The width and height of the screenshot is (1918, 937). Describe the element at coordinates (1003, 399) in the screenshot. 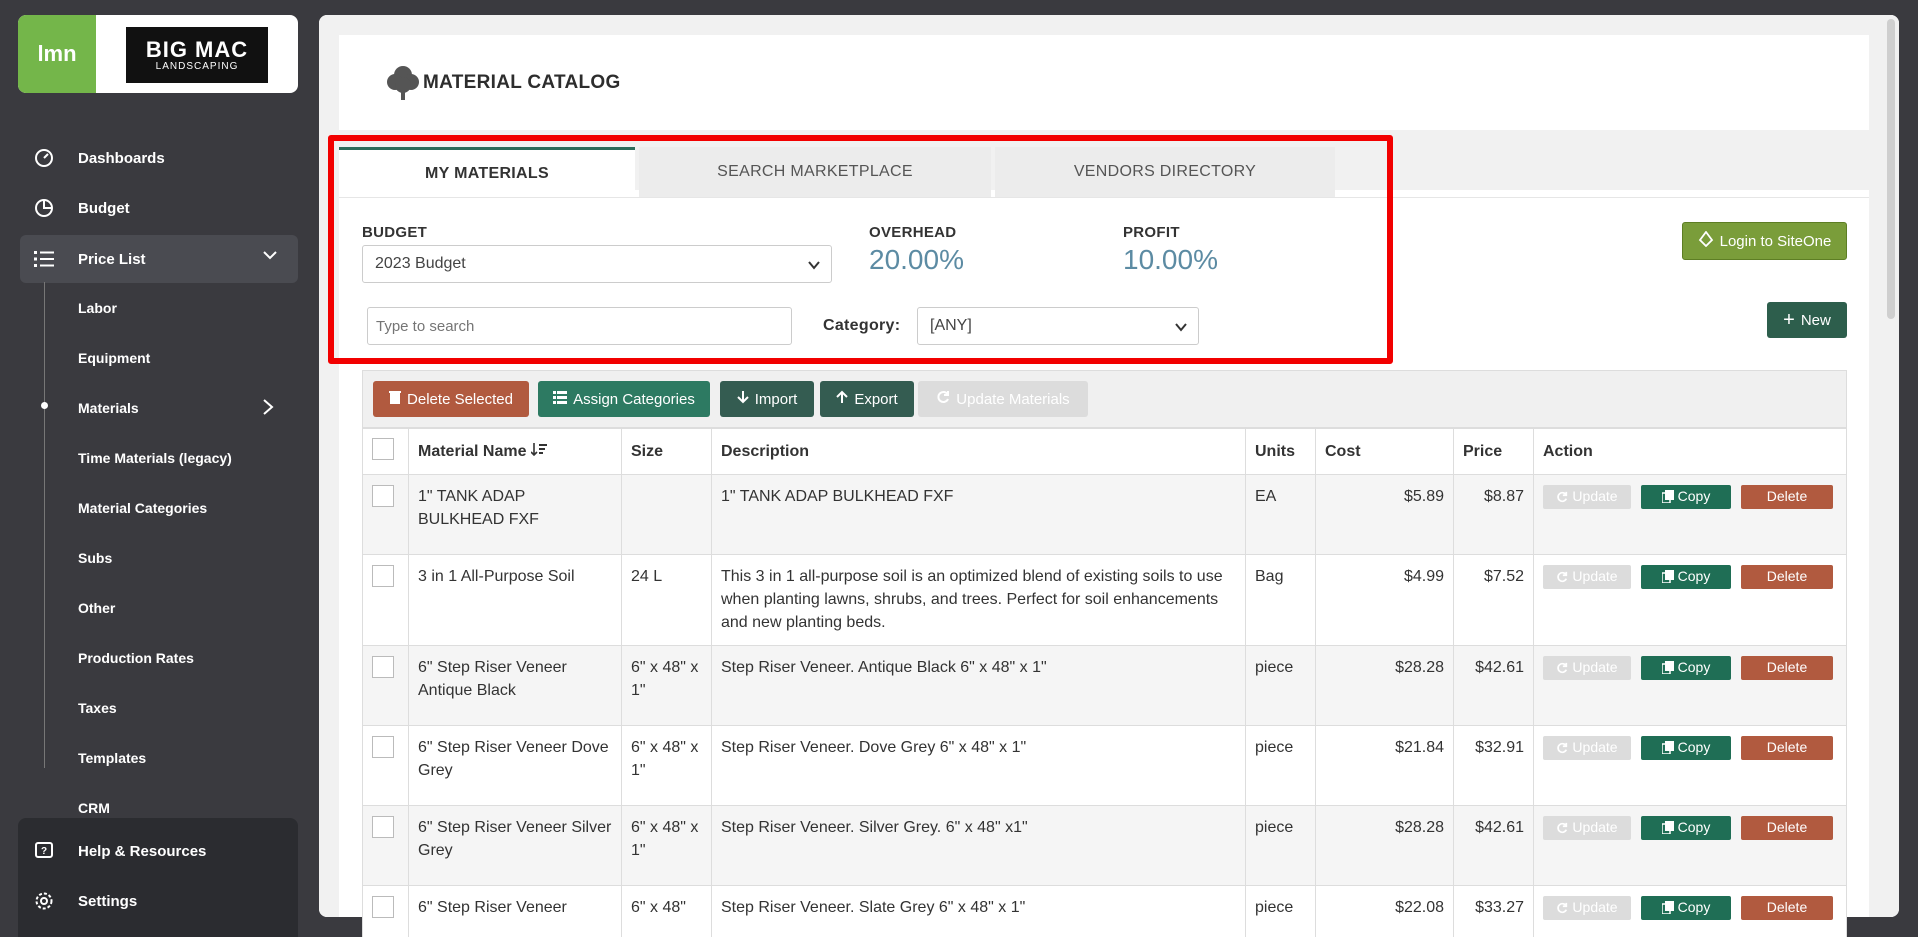

I see `update-materials-button: Update Materials` at that location.